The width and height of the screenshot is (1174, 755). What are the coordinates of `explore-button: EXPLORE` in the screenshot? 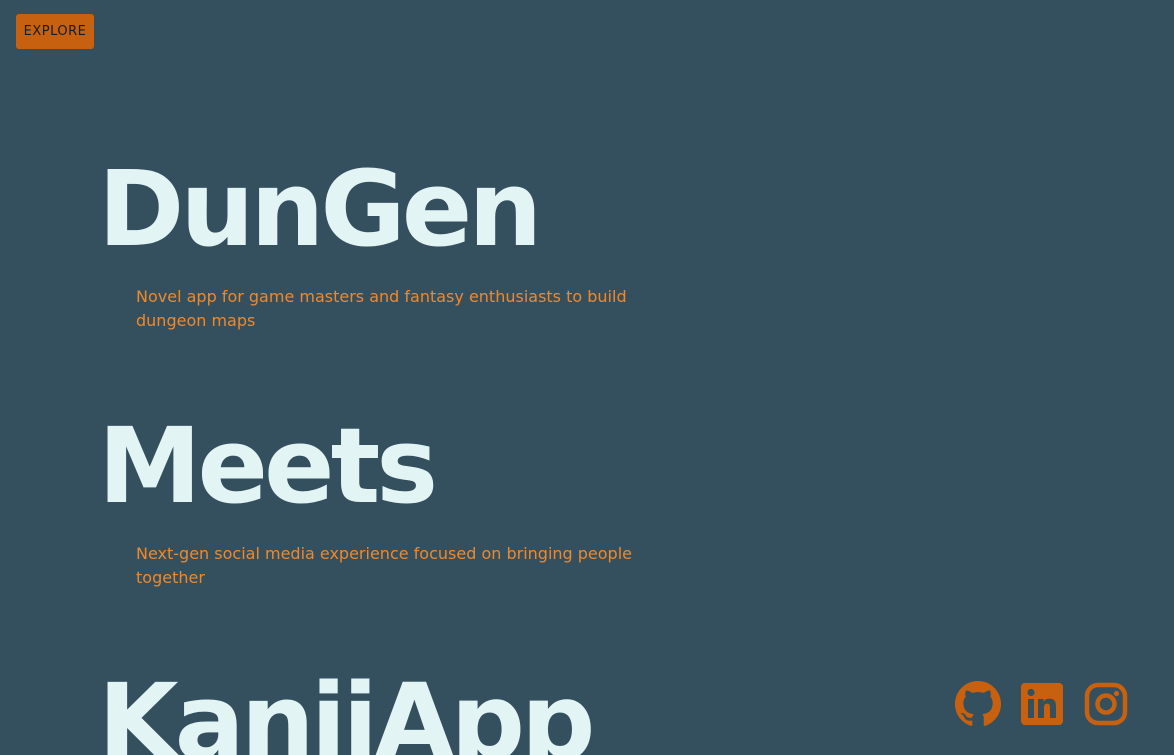 It's located at (55, 31).